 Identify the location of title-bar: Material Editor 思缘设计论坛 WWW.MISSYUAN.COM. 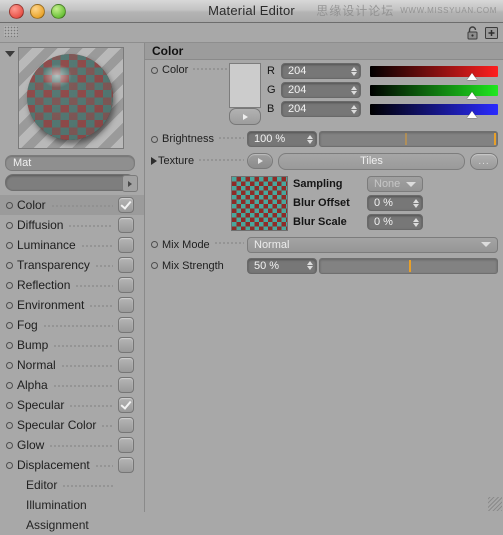
(251, 11).